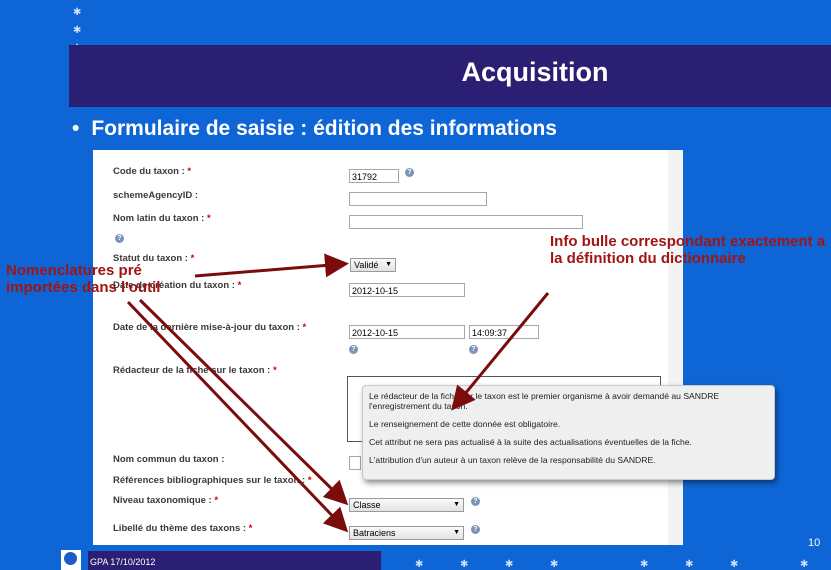 The height and width of the screenshot is (570, 831). I want to click on page-number: 10, so click(814, 543).